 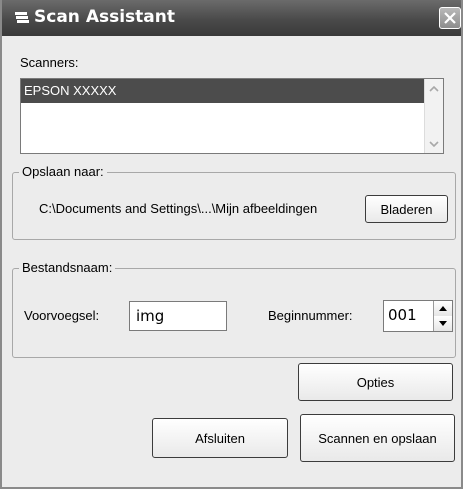 I want to click on save-location-legend: Opslaan naar:, so click(x=63, y=171).